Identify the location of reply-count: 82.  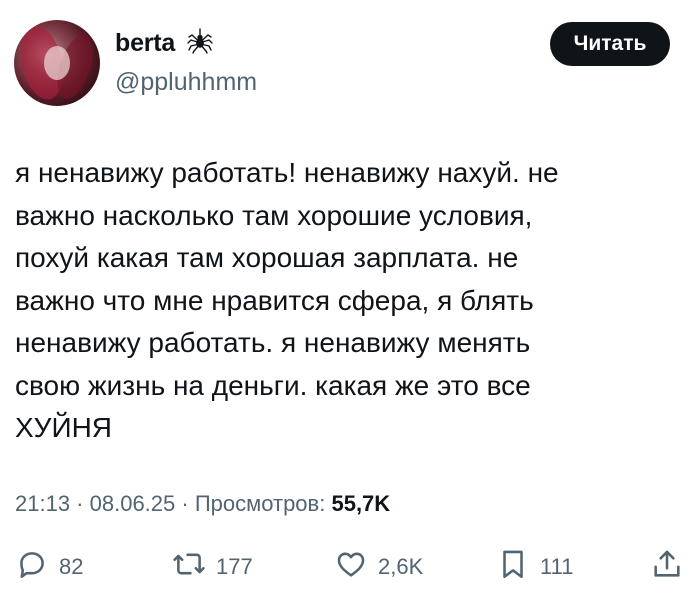
(71, 566).